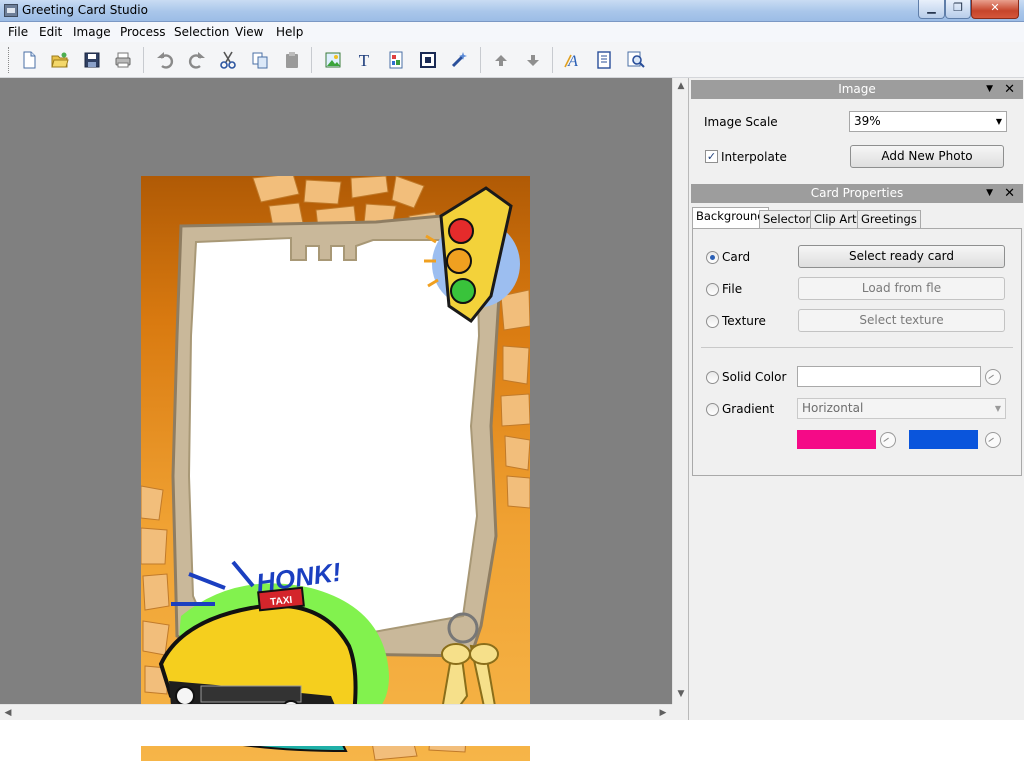 This screenshot has height=761, width=1024. Describe the element at coordinates (428, 60) in the screenshot. I see `insert-frame-icon` at that location.